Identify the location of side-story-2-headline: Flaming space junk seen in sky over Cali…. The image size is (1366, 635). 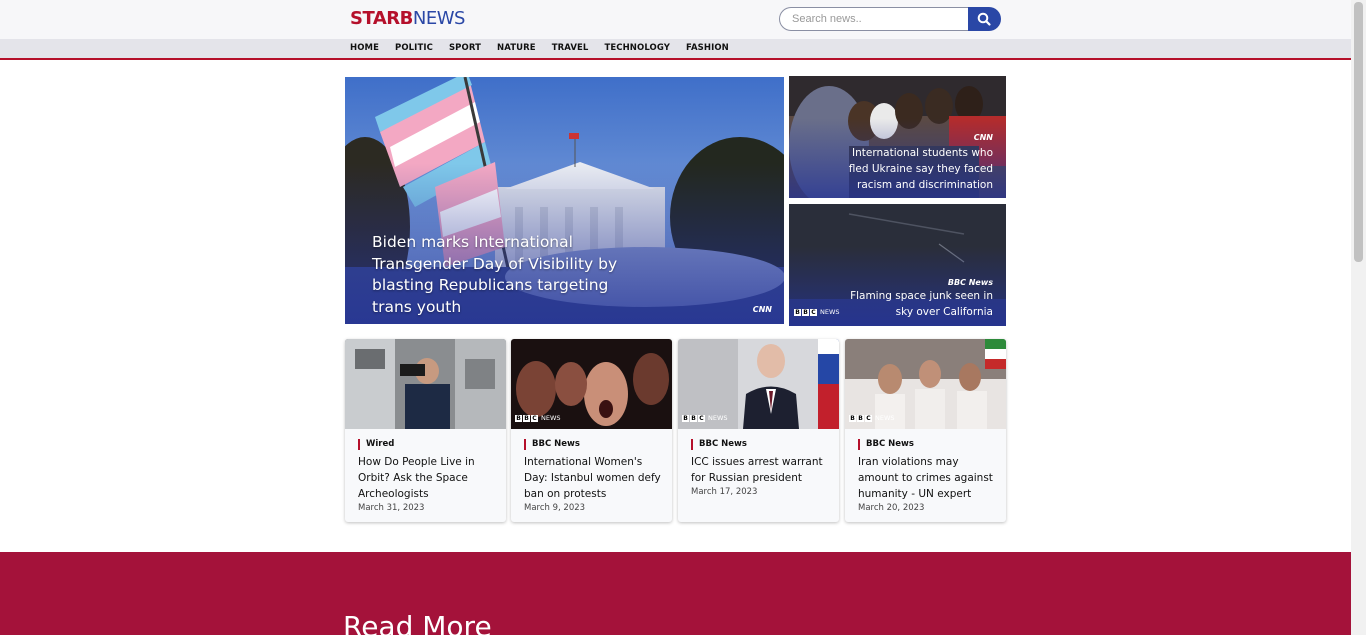
(918, 304).